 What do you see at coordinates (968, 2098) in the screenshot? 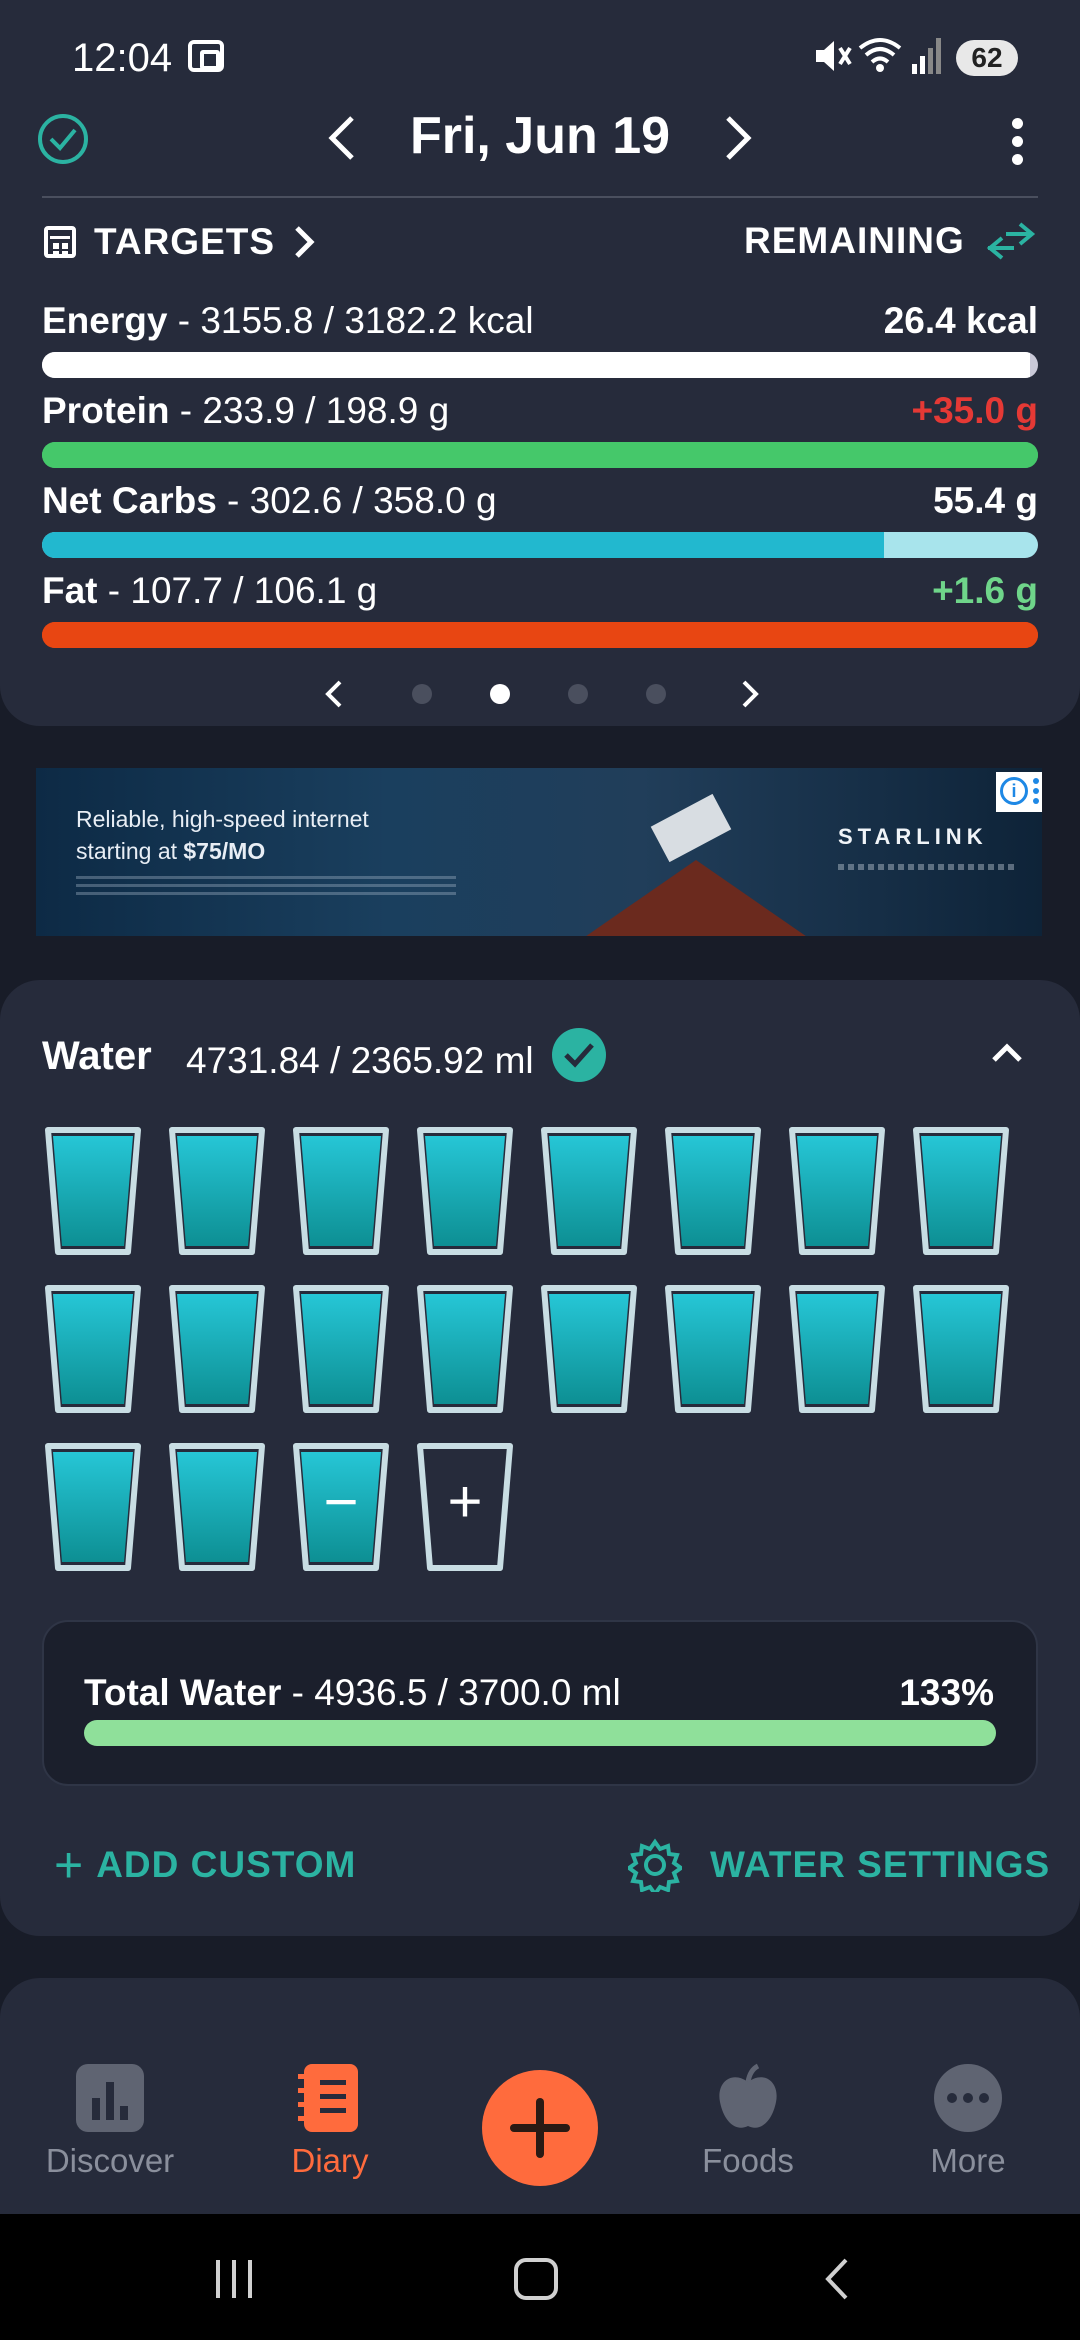
I see `more-horiz-icon` at bounding box center [968, 2098].